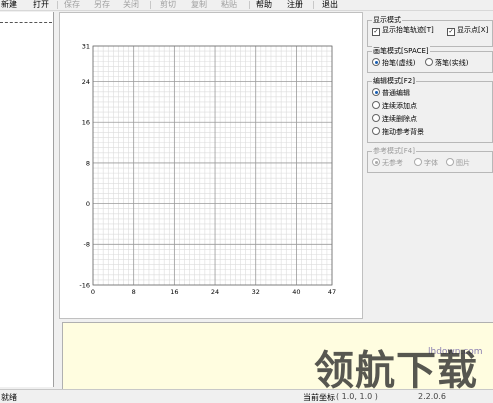 This screenshot has width=493, height=403. Describe the element at coordinates (467, 30) in the screenshot. I see `show-points-checkbox: ✓ 显示点[X]` at that location.